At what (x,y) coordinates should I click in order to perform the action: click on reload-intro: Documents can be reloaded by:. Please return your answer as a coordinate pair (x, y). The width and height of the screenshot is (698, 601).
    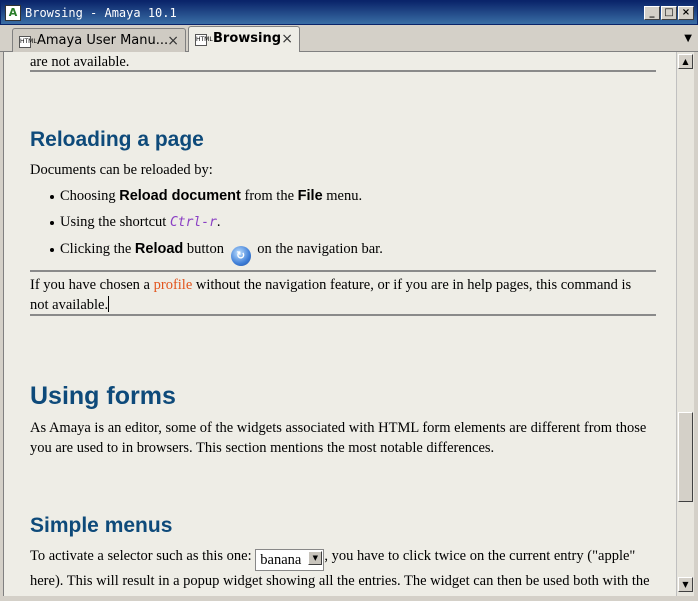
    Looking at the image, I should click on (121, 170).